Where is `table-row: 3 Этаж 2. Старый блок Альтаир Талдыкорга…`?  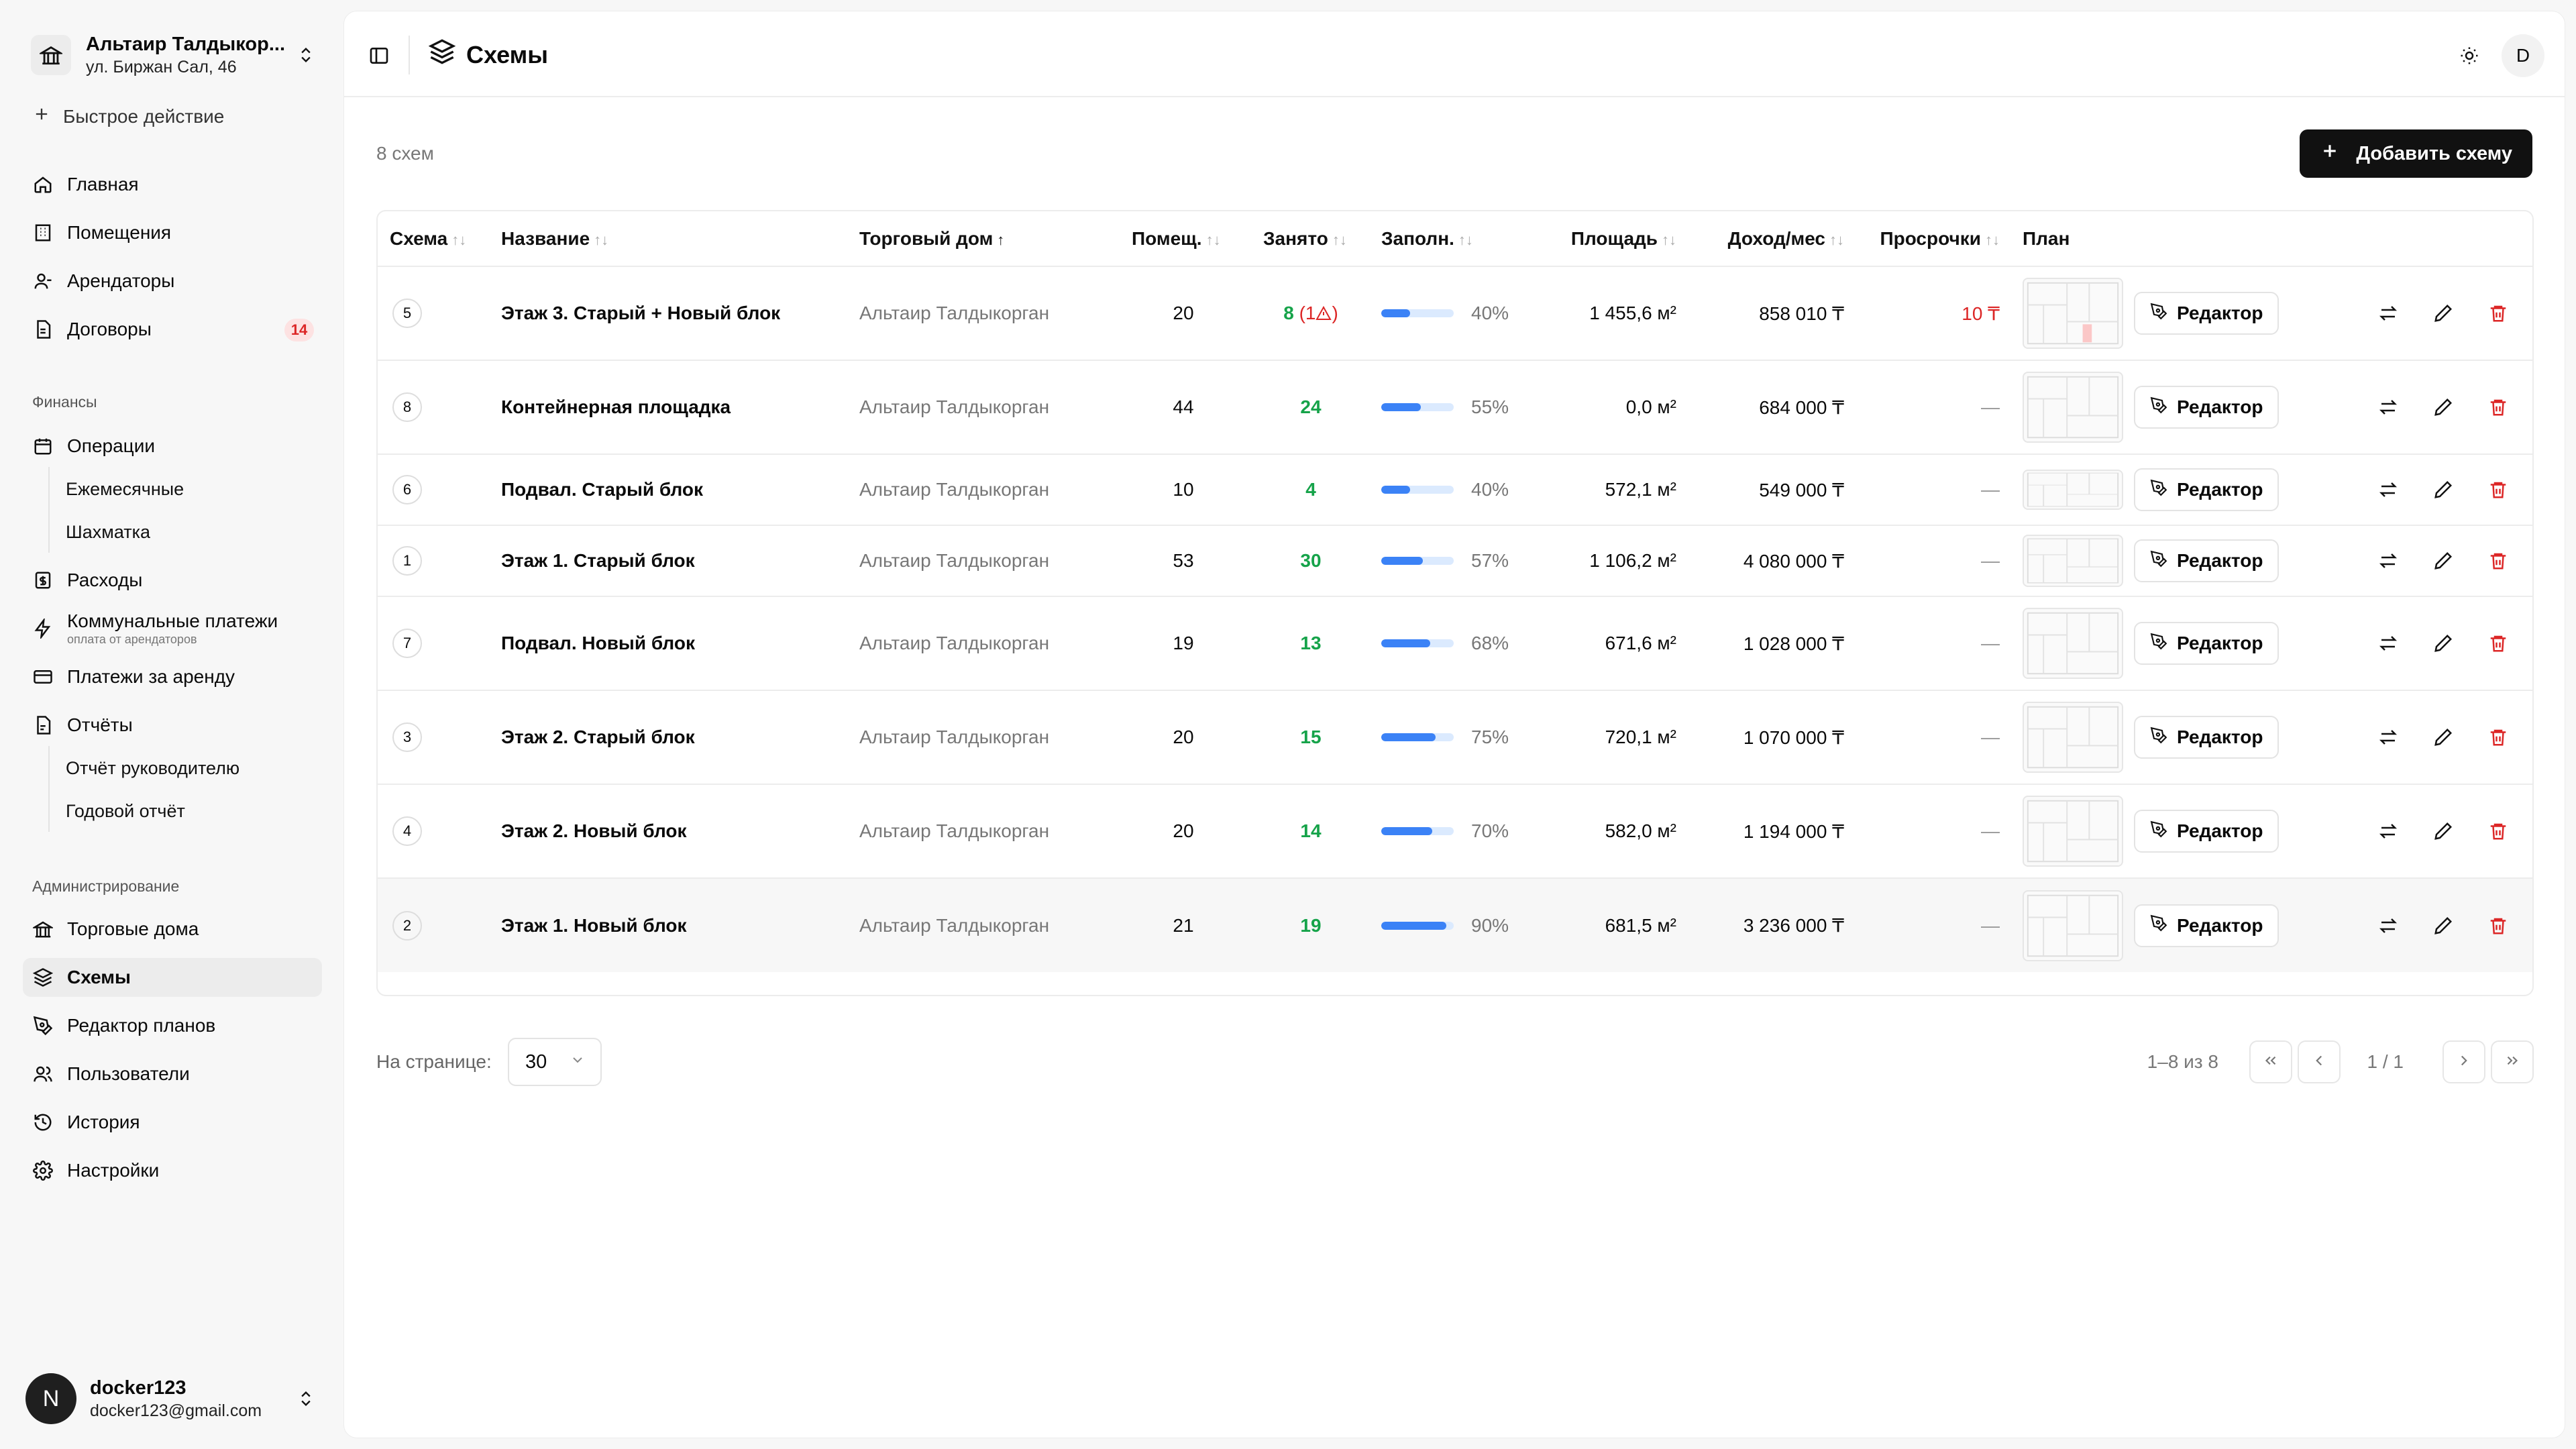
table-row: 3 Этаж 2. Старый блок Альтаир Талдыкорга… is located at coordinates (1455, 737).